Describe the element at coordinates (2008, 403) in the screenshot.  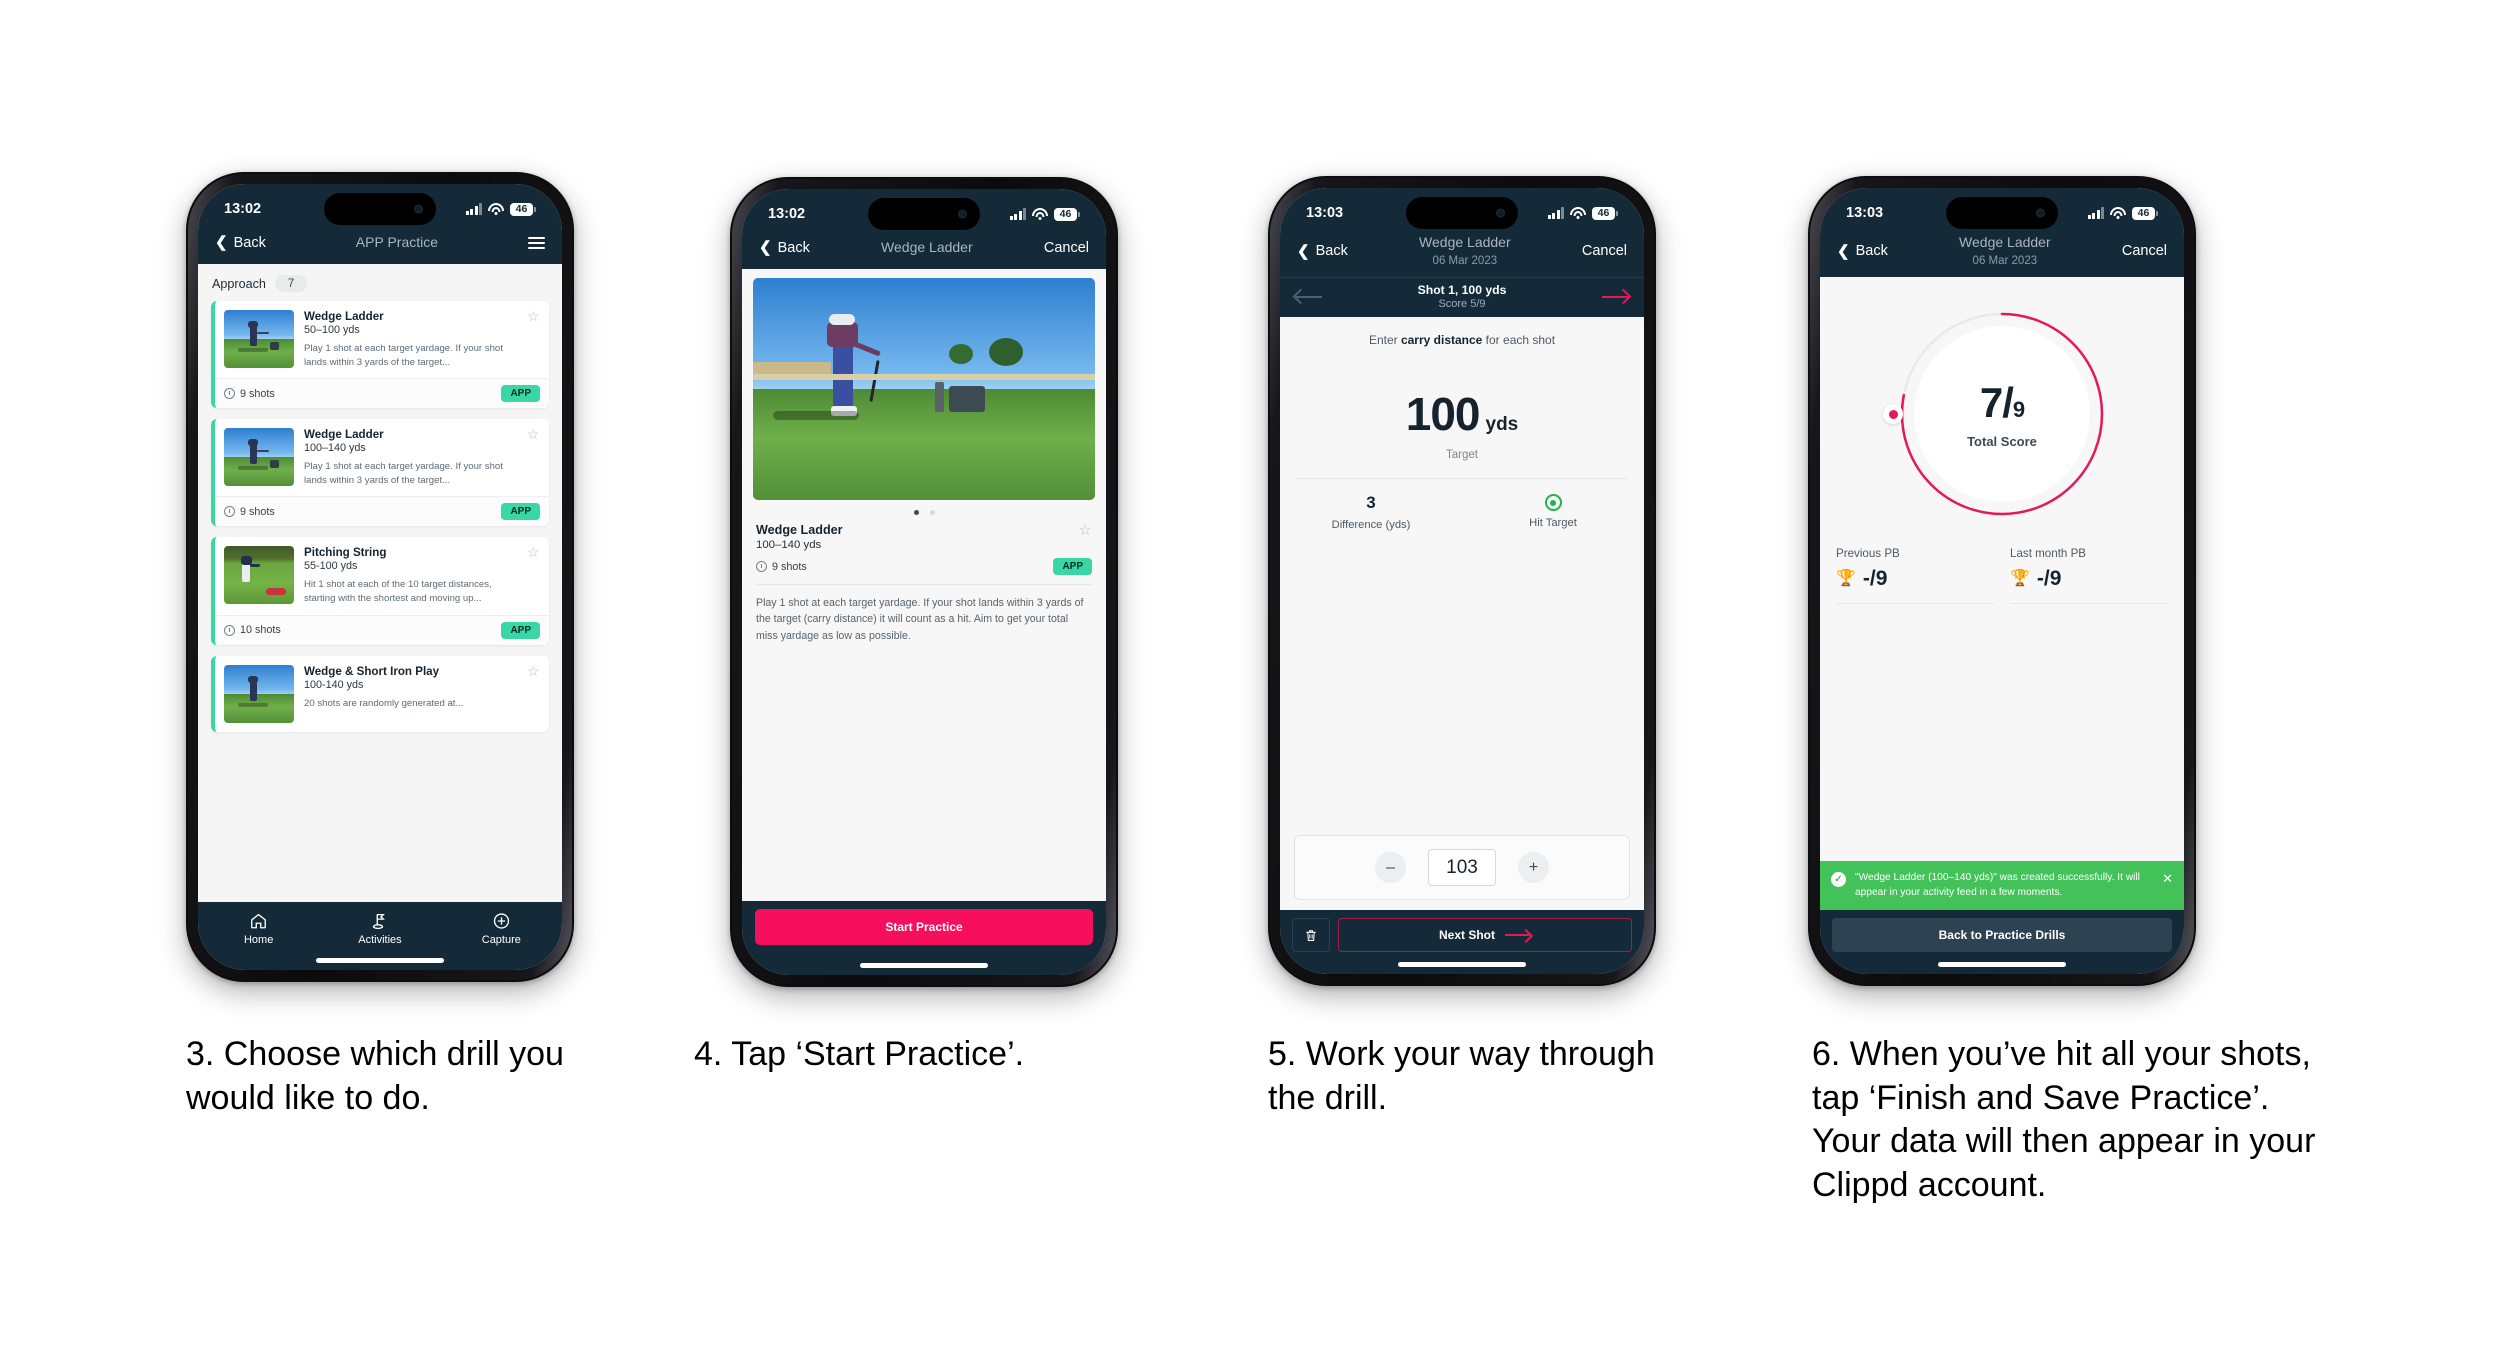
I see `score-slash: /` at that location.